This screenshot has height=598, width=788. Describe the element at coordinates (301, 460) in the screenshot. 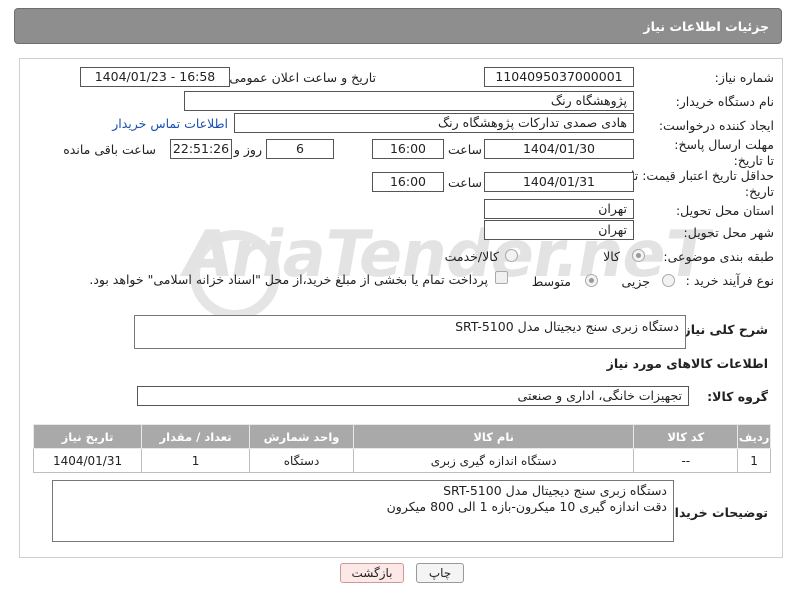

I see `cell-unit: دستگاه` at that location.